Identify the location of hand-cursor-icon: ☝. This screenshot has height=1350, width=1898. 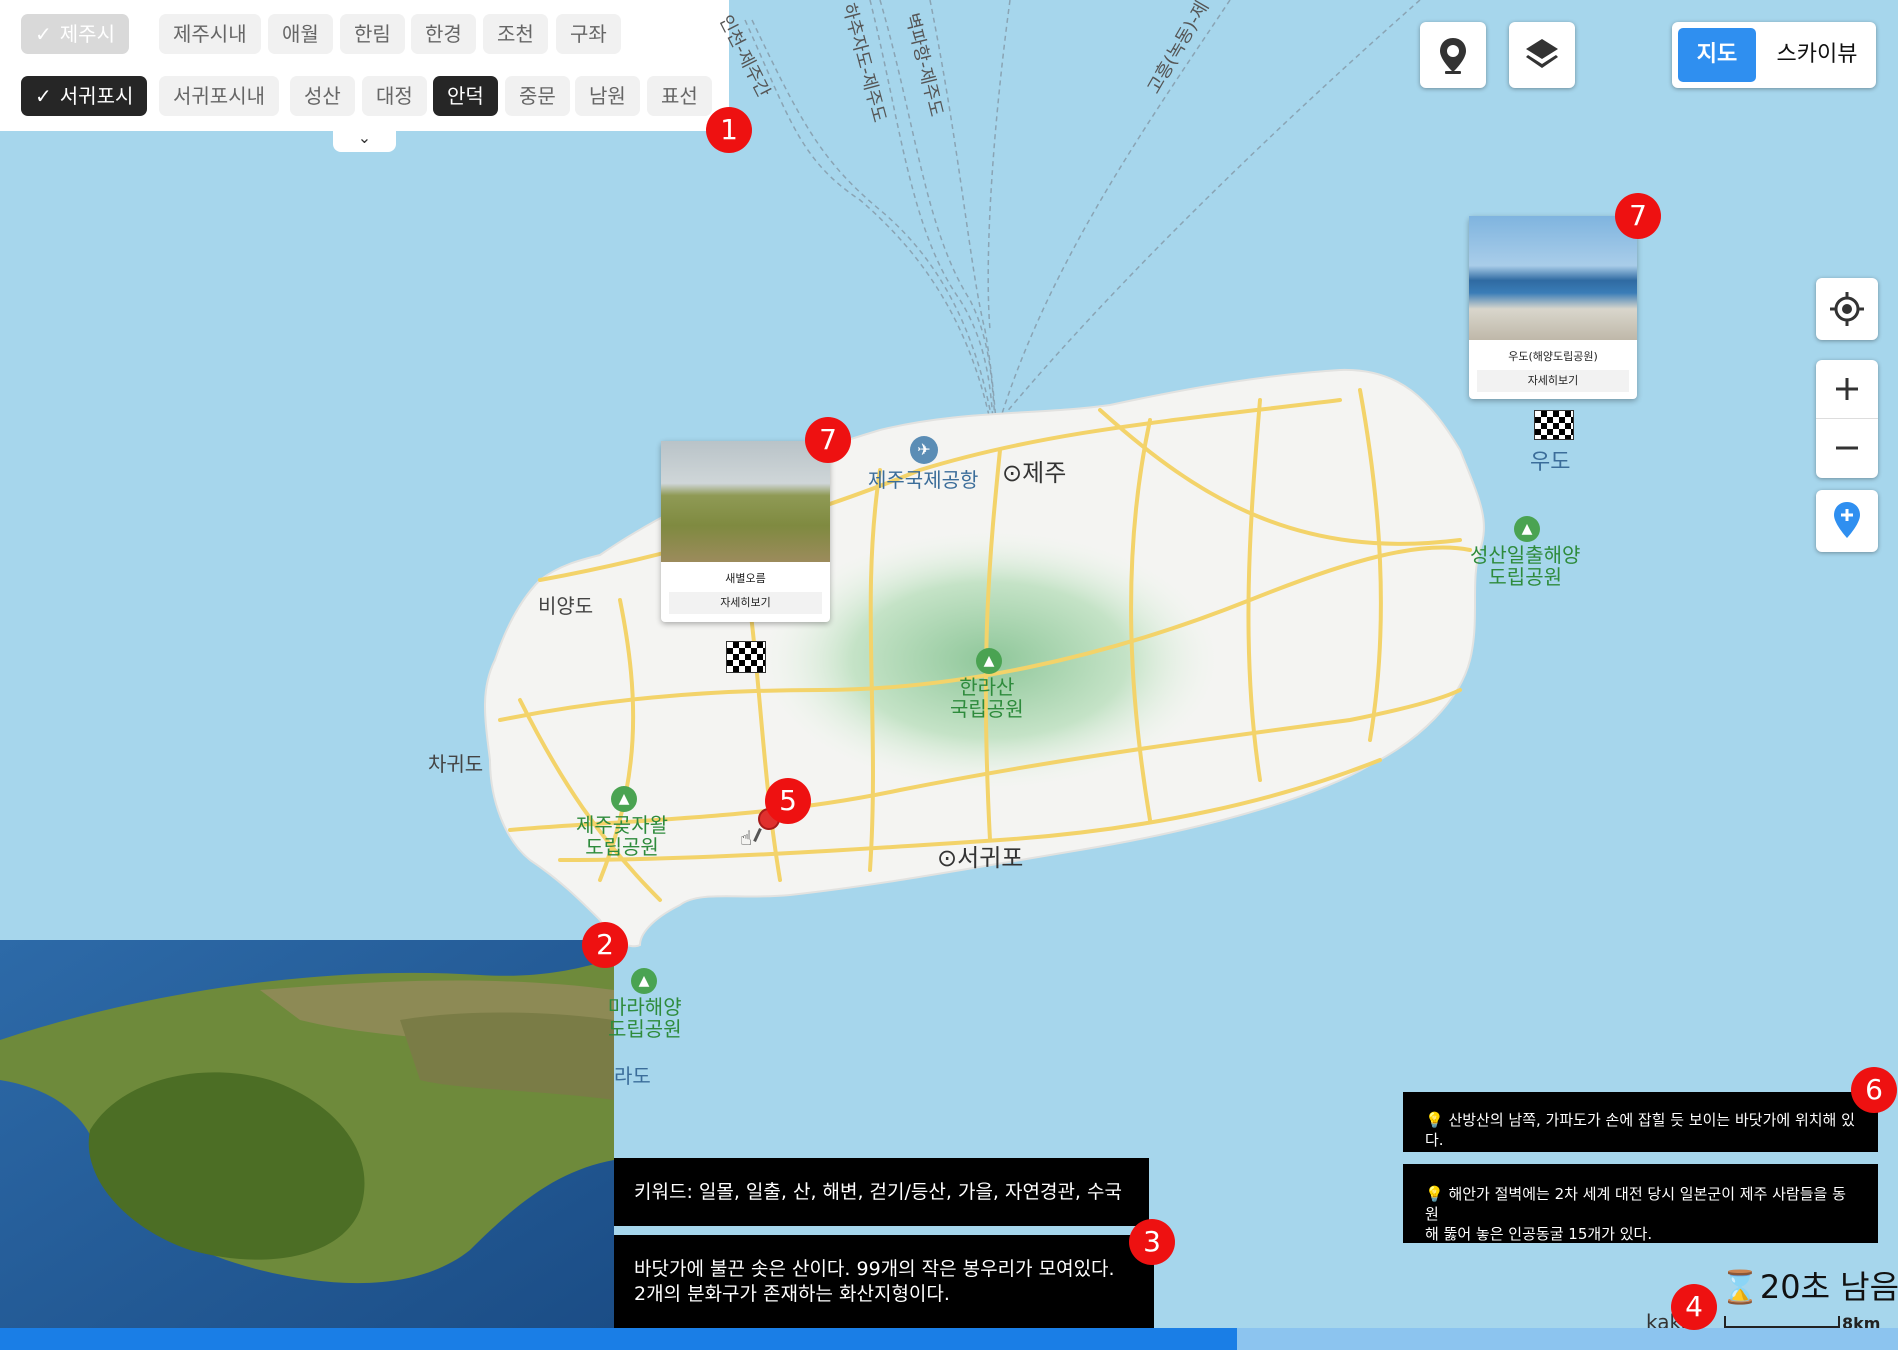
(746, 838).